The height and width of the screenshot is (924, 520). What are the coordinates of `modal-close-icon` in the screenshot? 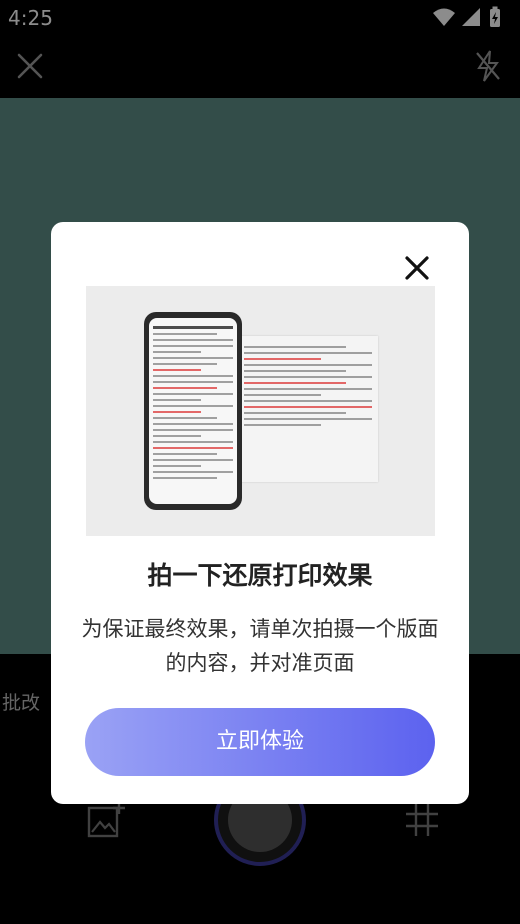 It's located at (417, 268).